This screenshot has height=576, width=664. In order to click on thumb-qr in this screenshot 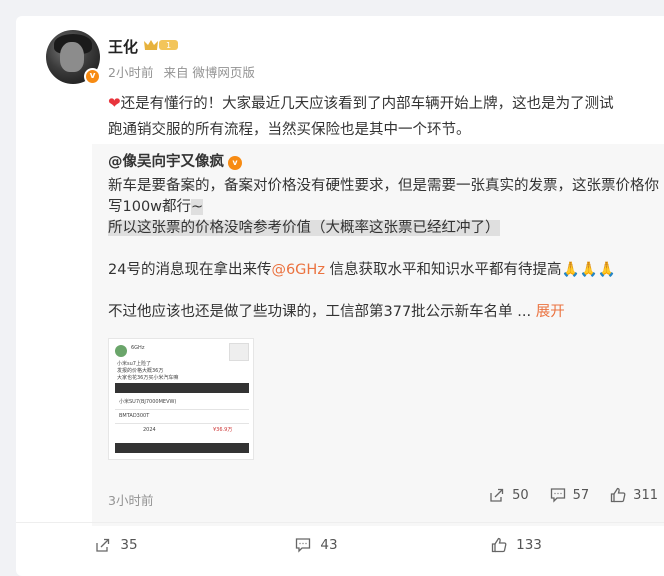, I will do `click(239, 352)`.